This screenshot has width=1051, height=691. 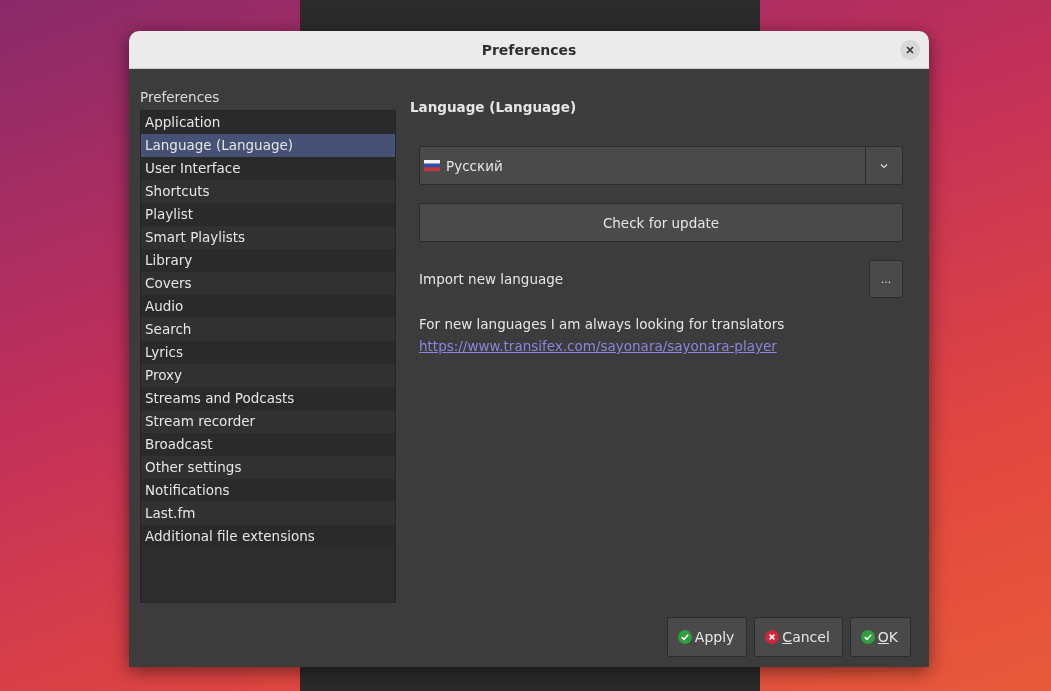 What do you see at coordinates (268, 467) in the screenshot?
I see `sidebar-item: Other settings` at bounding box center [268, 467].